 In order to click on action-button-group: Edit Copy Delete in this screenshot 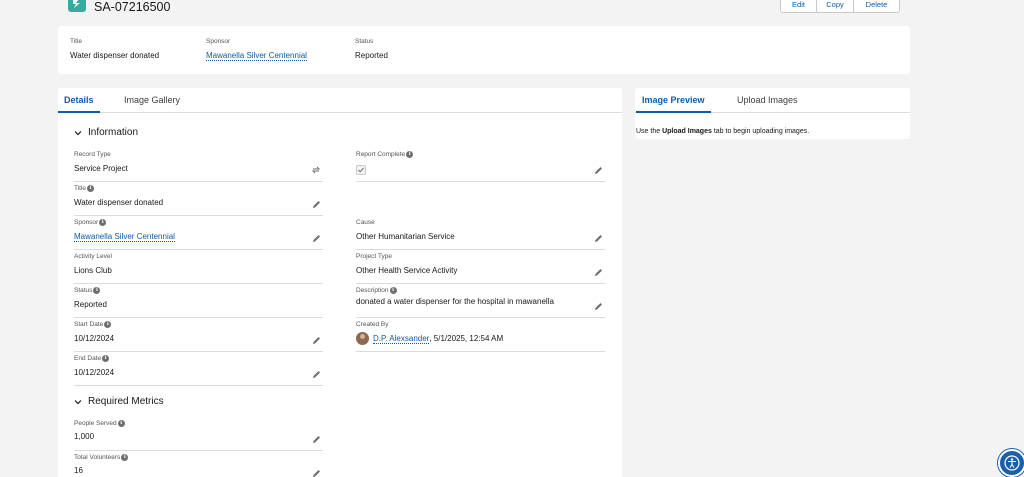, I will do `click(840, 6)`.